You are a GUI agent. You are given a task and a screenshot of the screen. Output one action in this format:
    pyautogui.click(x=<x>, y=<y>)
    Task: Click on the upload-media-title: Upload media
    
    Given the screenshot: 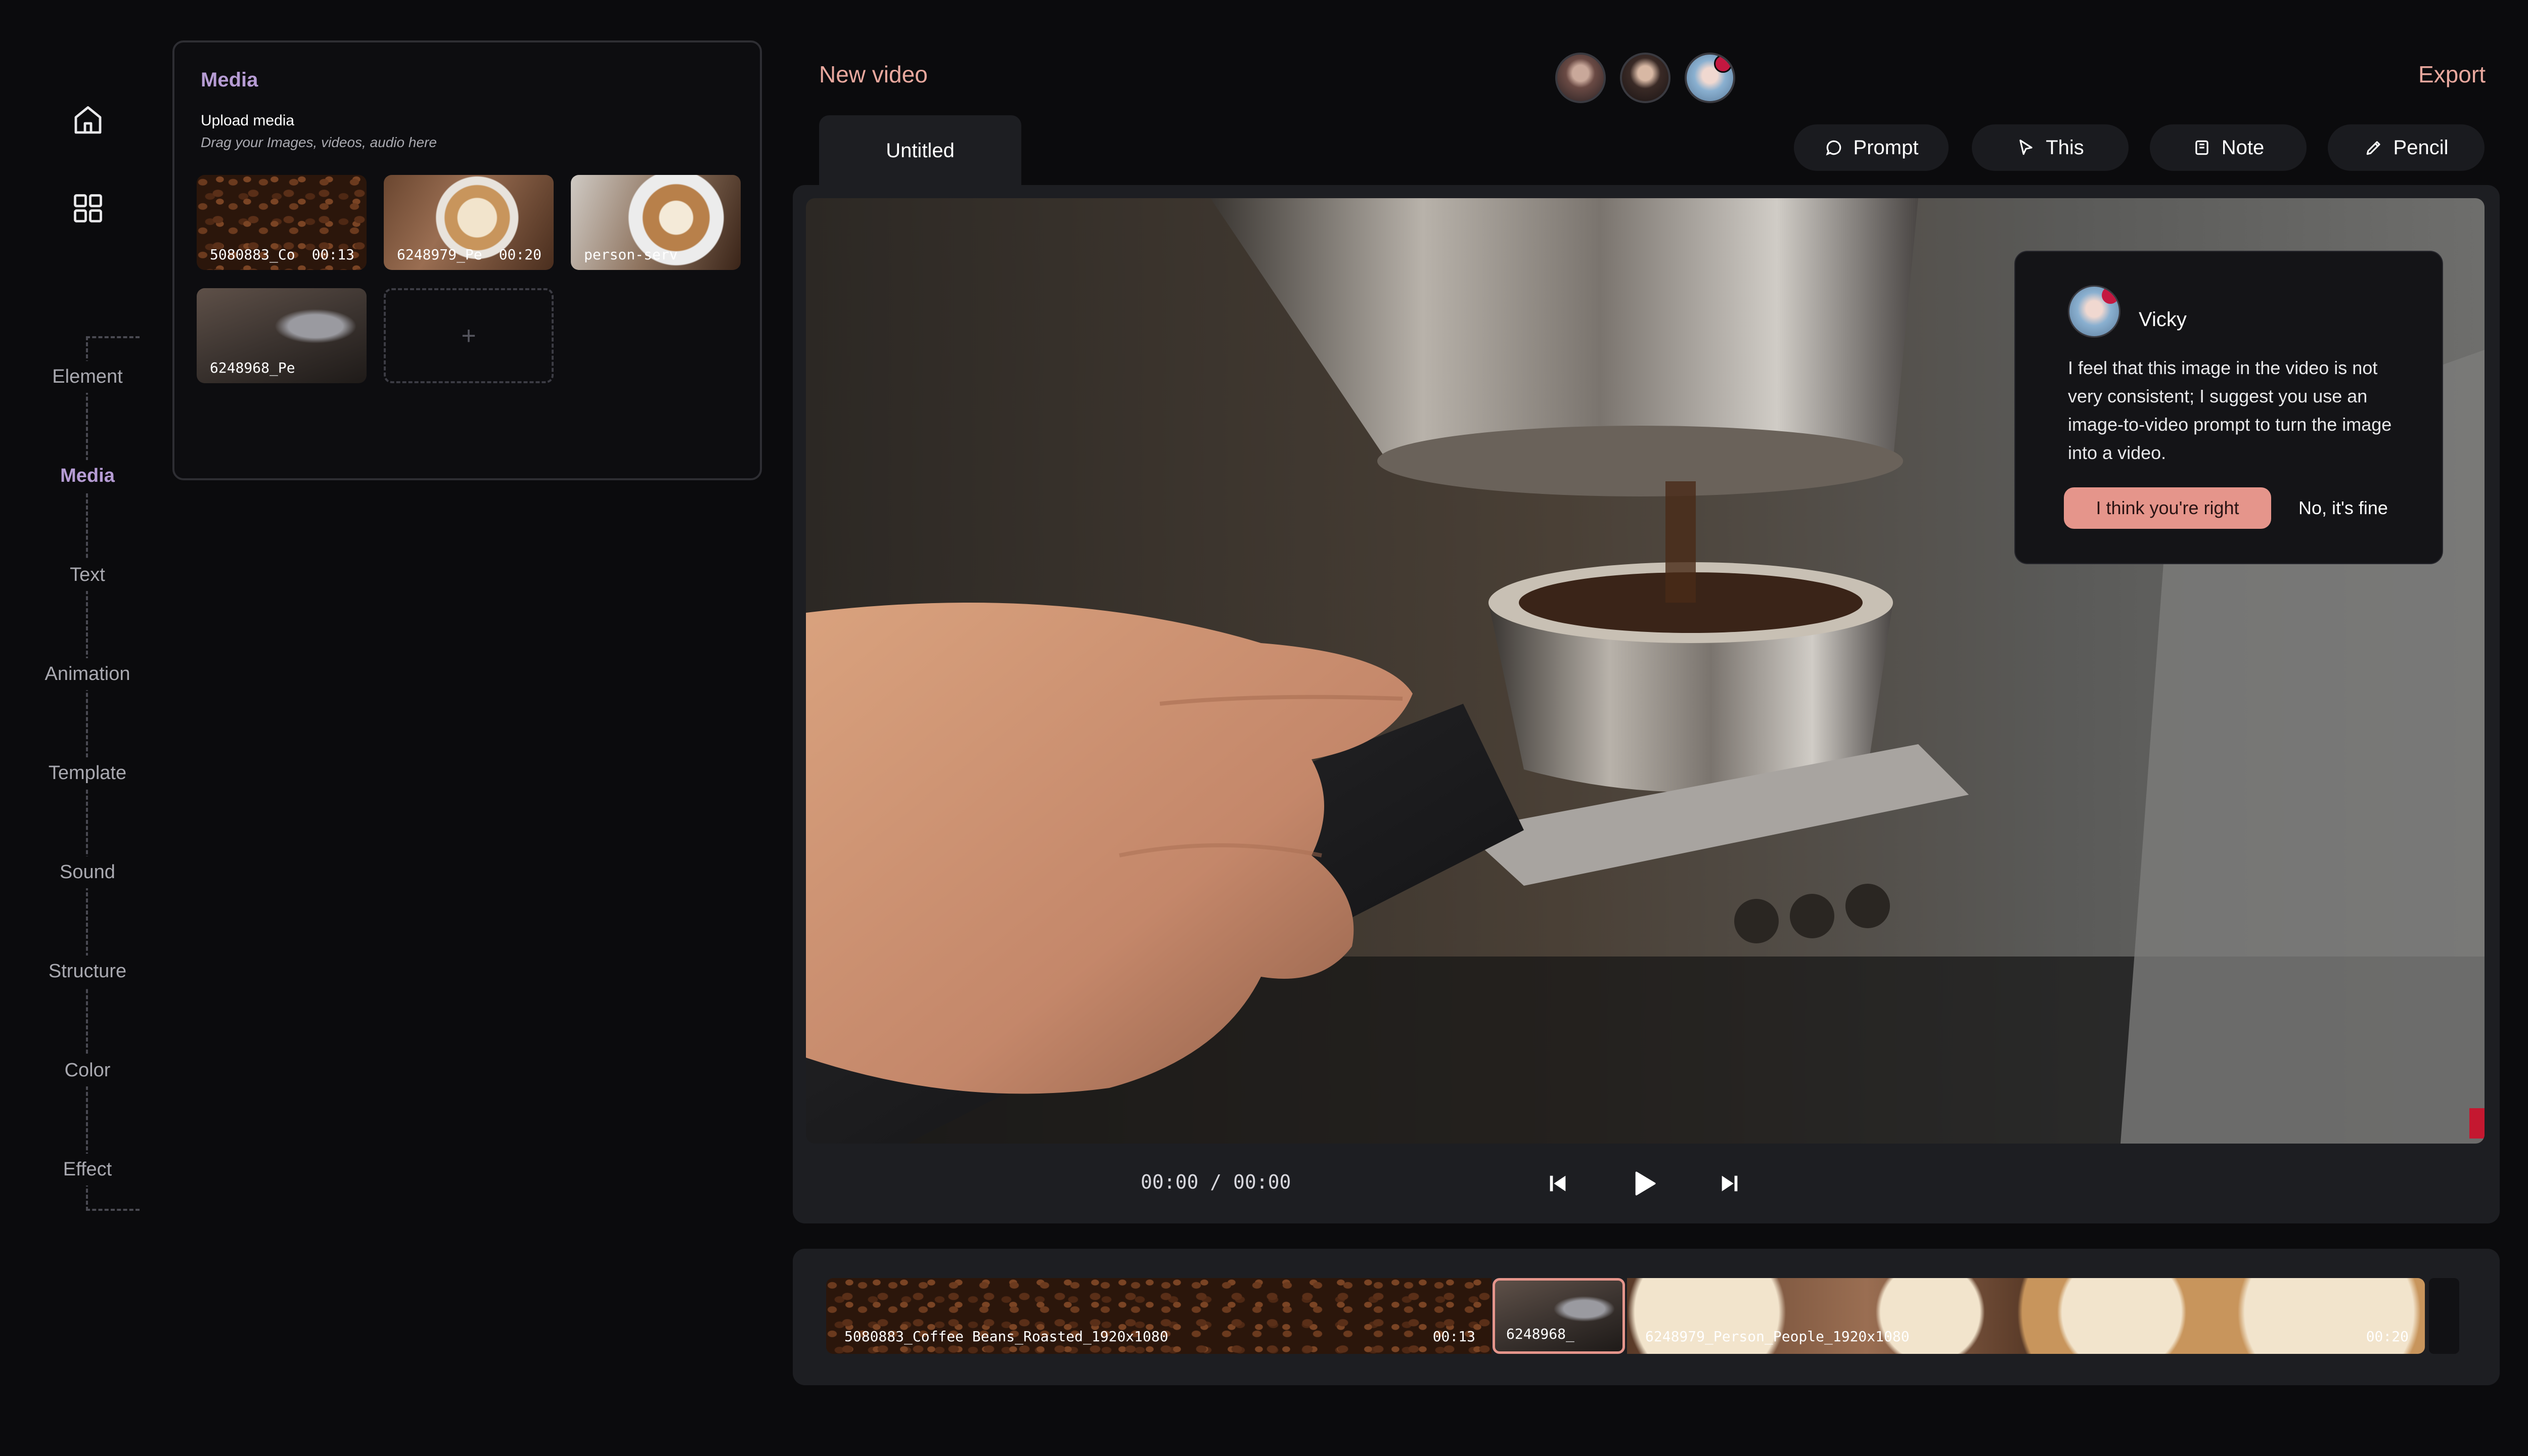 What is the action you would take?
    pyautogui.click(x=248, y=120)
    